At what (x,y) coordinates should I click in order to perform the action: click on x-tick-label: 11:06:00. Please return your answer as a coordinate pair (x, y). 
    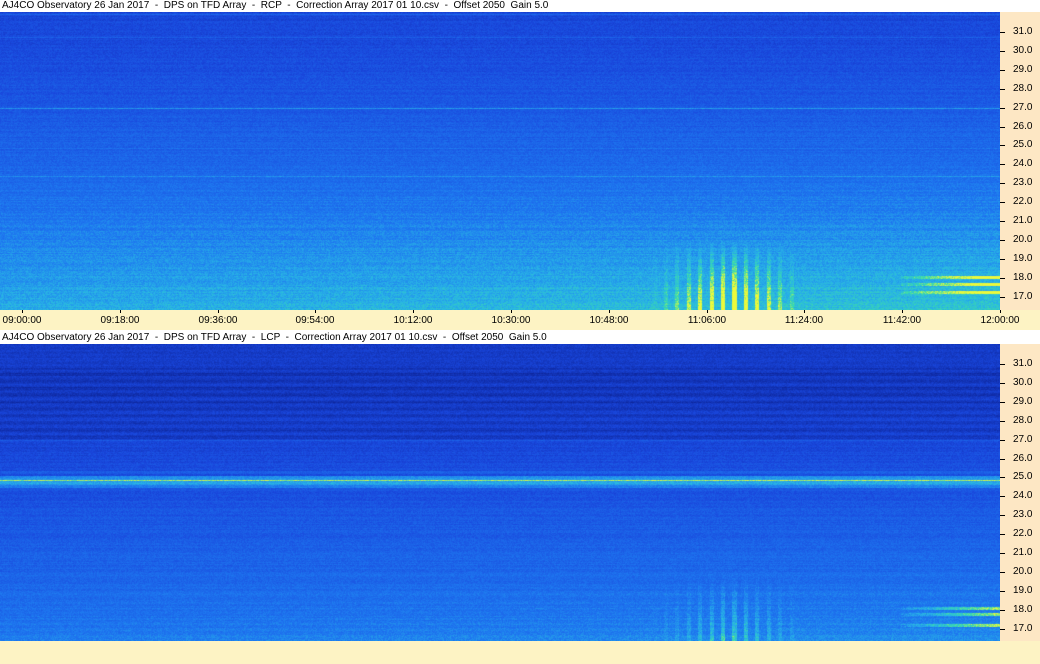
    Looking at the image, I should click on (707, 320).